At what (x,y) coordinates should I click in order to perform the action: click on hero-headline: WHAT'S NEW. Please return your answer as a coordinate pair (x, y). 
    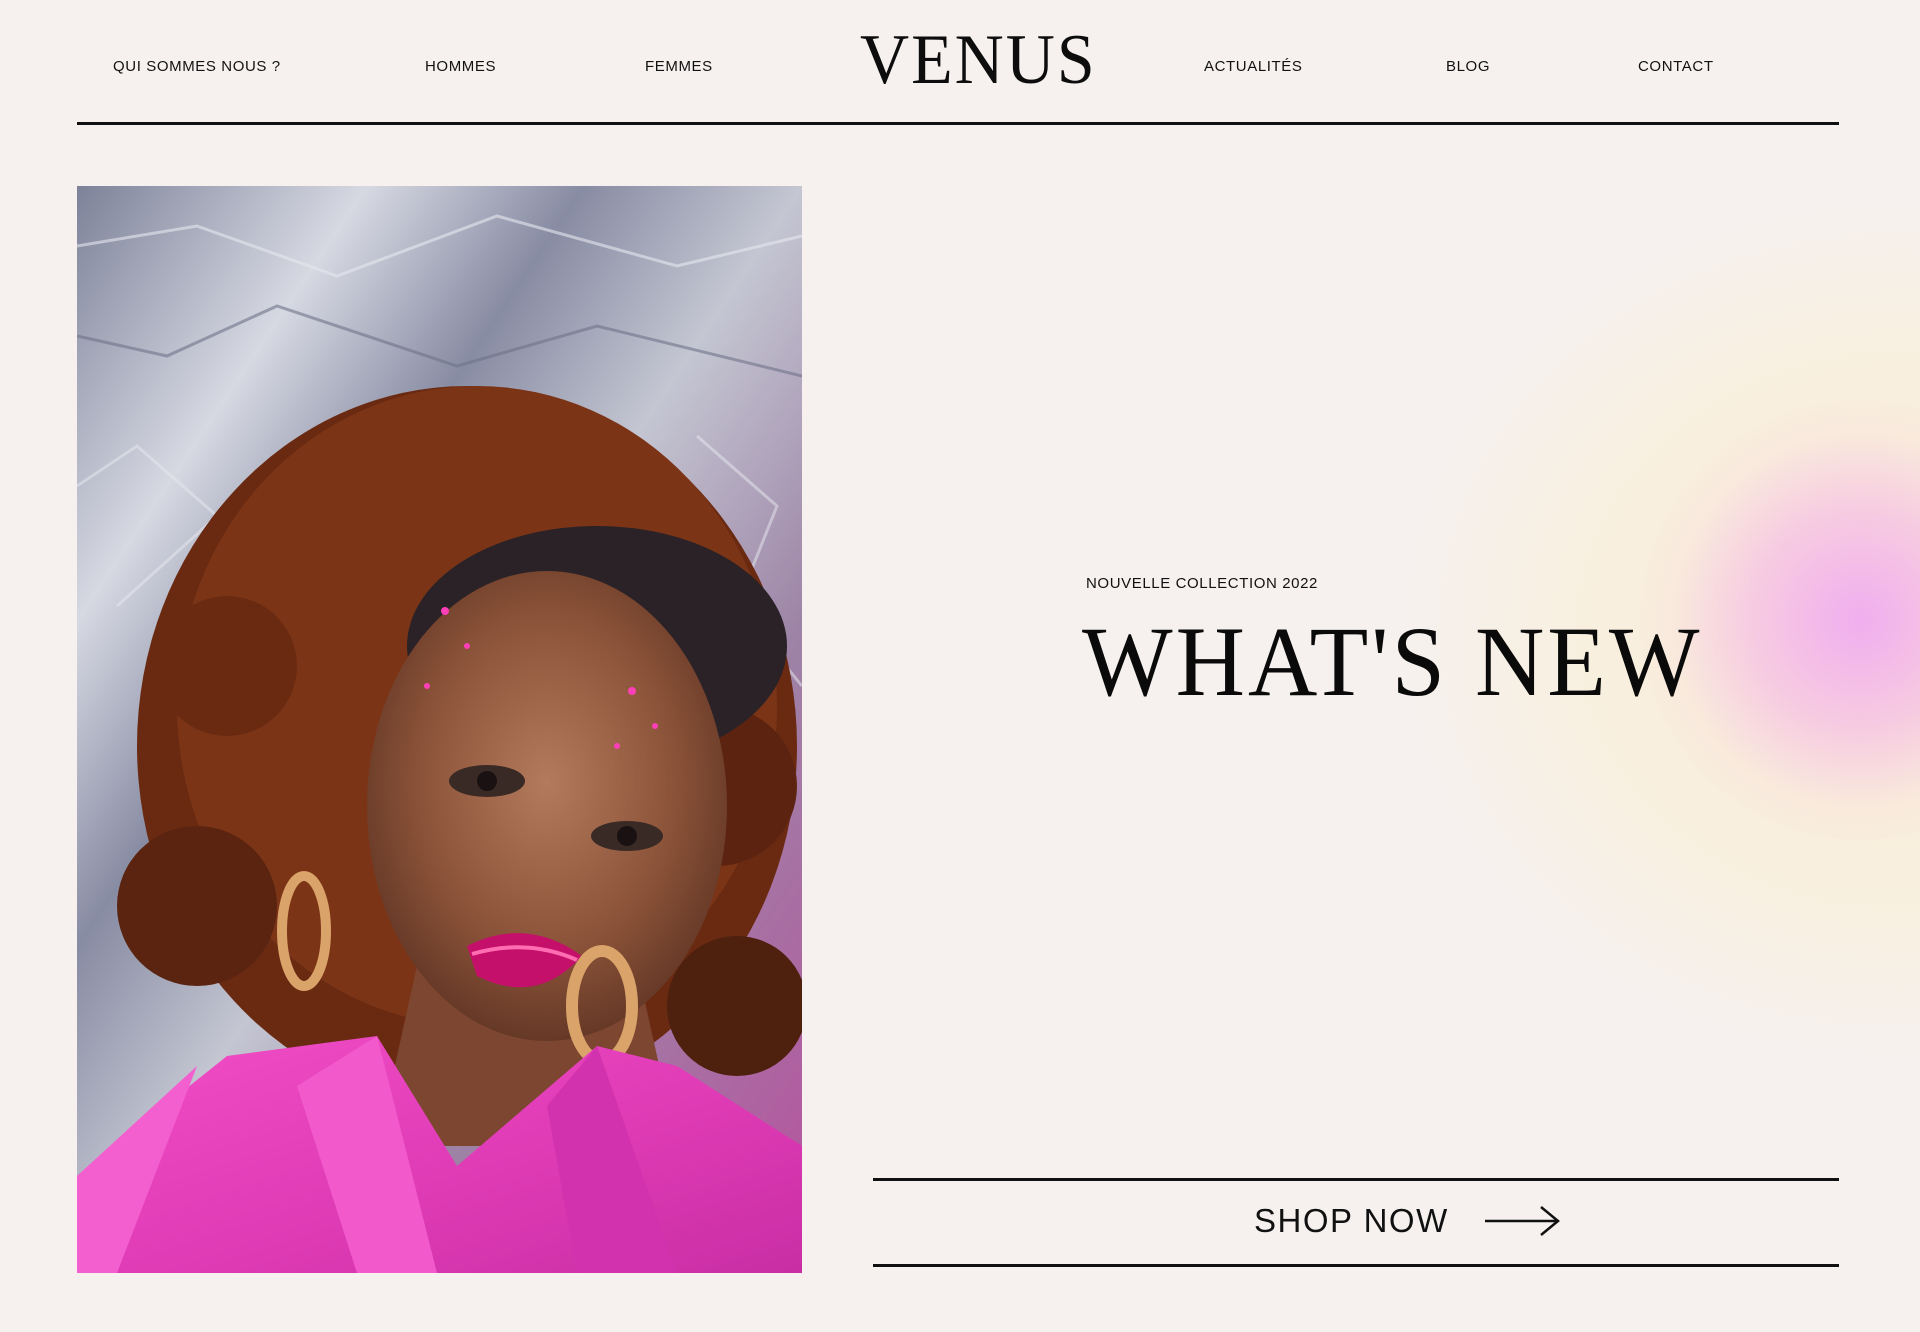
    Looking at the image, I should click on (1392, 661).